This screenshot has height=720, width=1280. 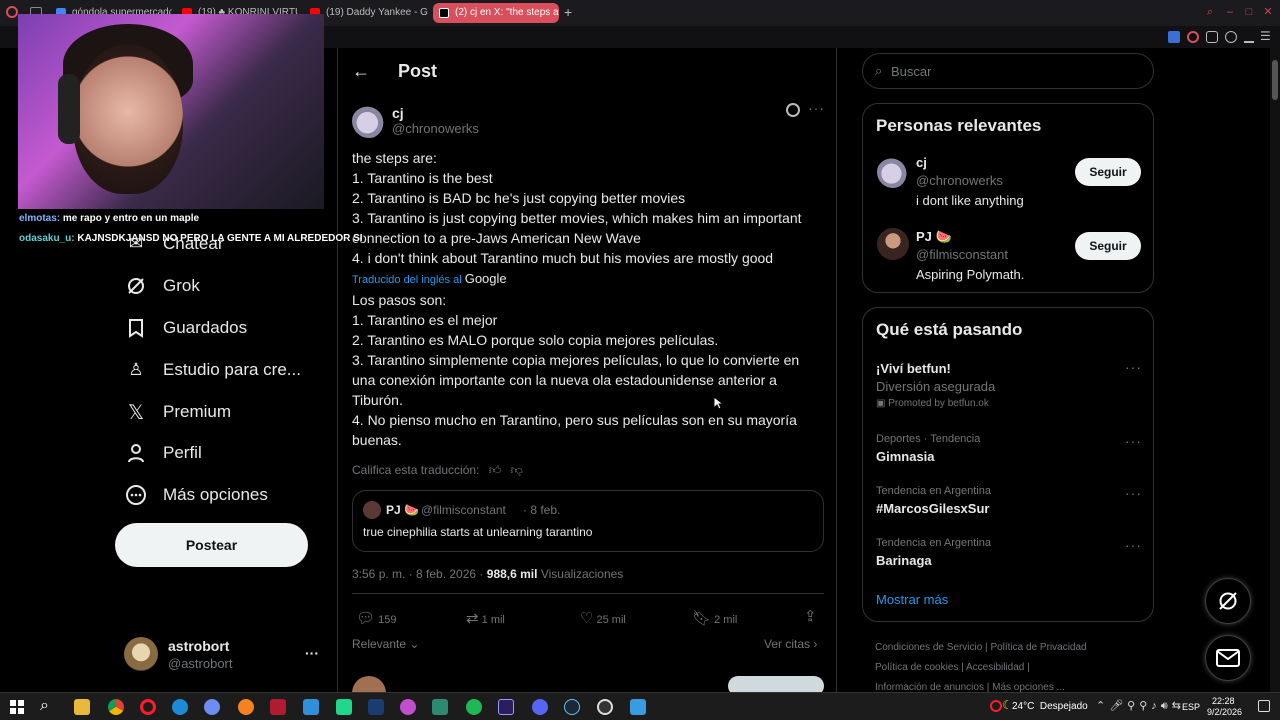 I want to click on account-avatar, so click(x=141, y=654).